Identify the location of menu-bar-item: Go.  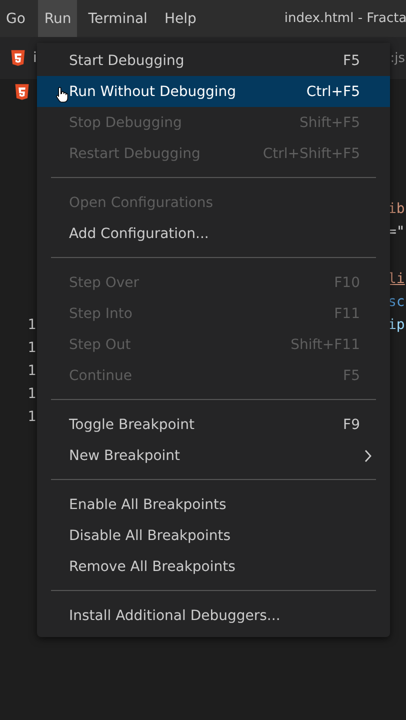
(16, 18).